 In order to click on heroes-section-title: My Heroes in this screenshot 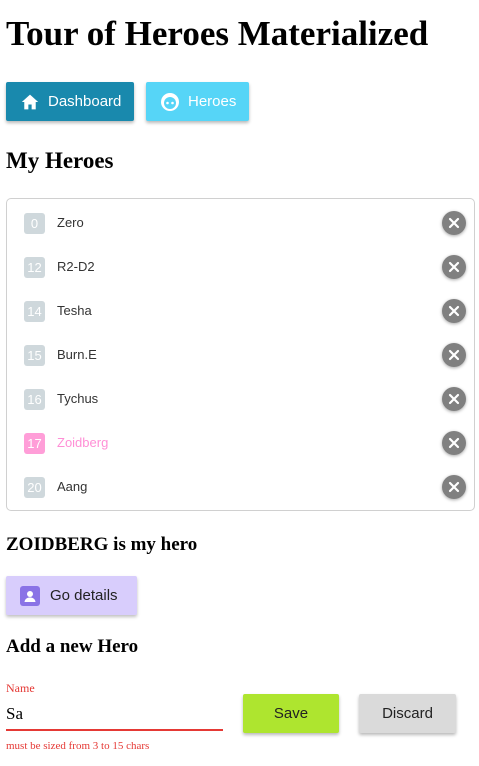, I will do `click(60, 160)`.